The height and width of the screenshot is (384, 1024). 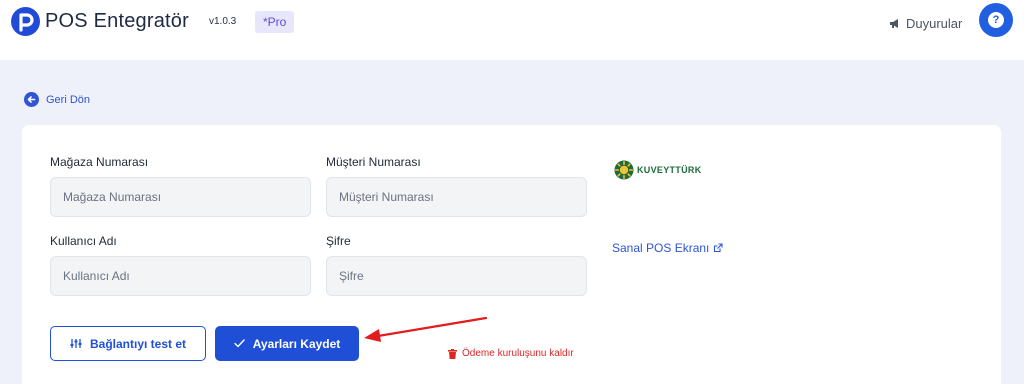 I want to click on username-label: Kullanıcı Adı, so click(x=83, y=241).